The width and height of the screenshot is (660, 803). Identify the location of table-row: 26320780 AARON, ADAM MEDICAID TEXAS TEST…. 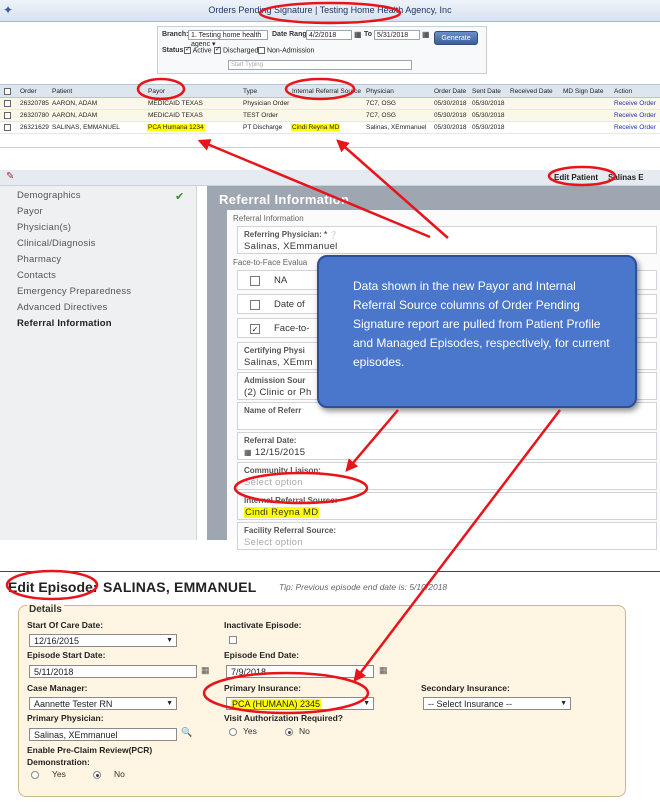
(330, 116).